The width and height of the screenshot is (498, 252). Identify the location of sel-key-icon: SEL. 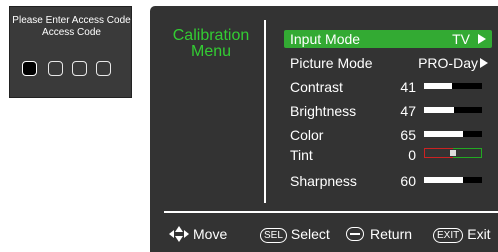
(273, 235).